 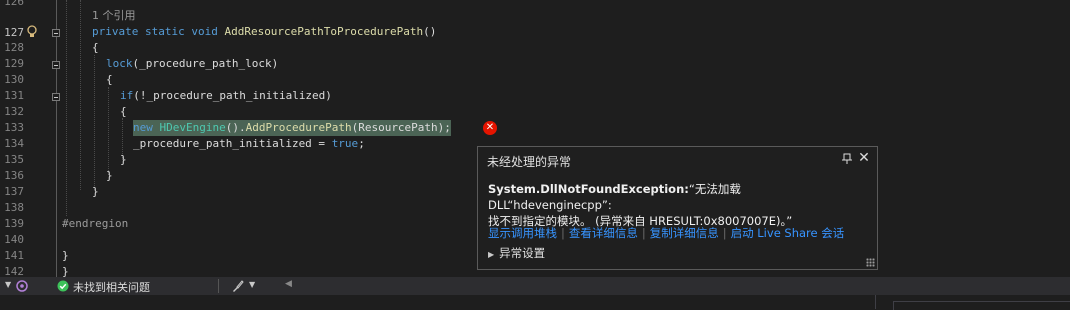 I want to click on code-token: lock, so click(x=119, y=63).